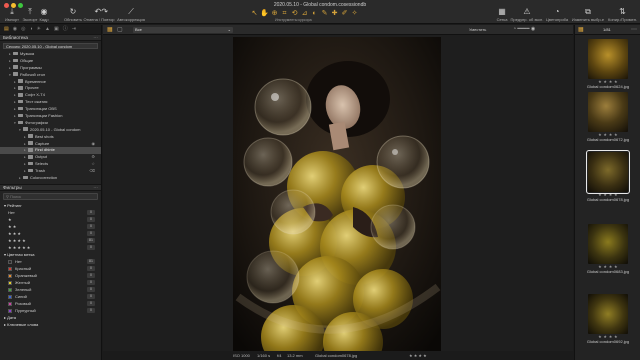 This screenshot has height=360, width=640. I want to click on details-tab-icon: ▲, so click(47, 29).